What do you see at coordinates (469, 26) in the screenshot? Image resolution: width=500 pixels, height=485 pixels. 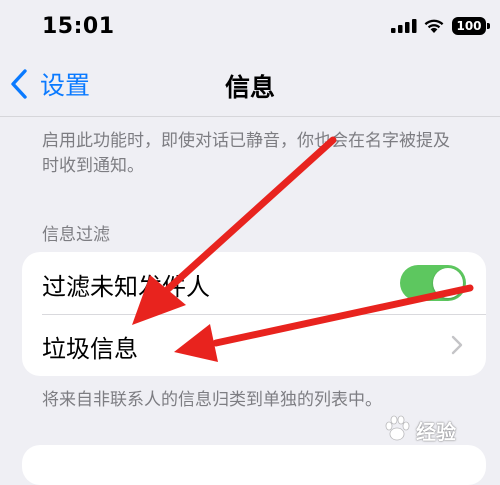 I see `battery-icon: 100` at bounding box center [469, 26].